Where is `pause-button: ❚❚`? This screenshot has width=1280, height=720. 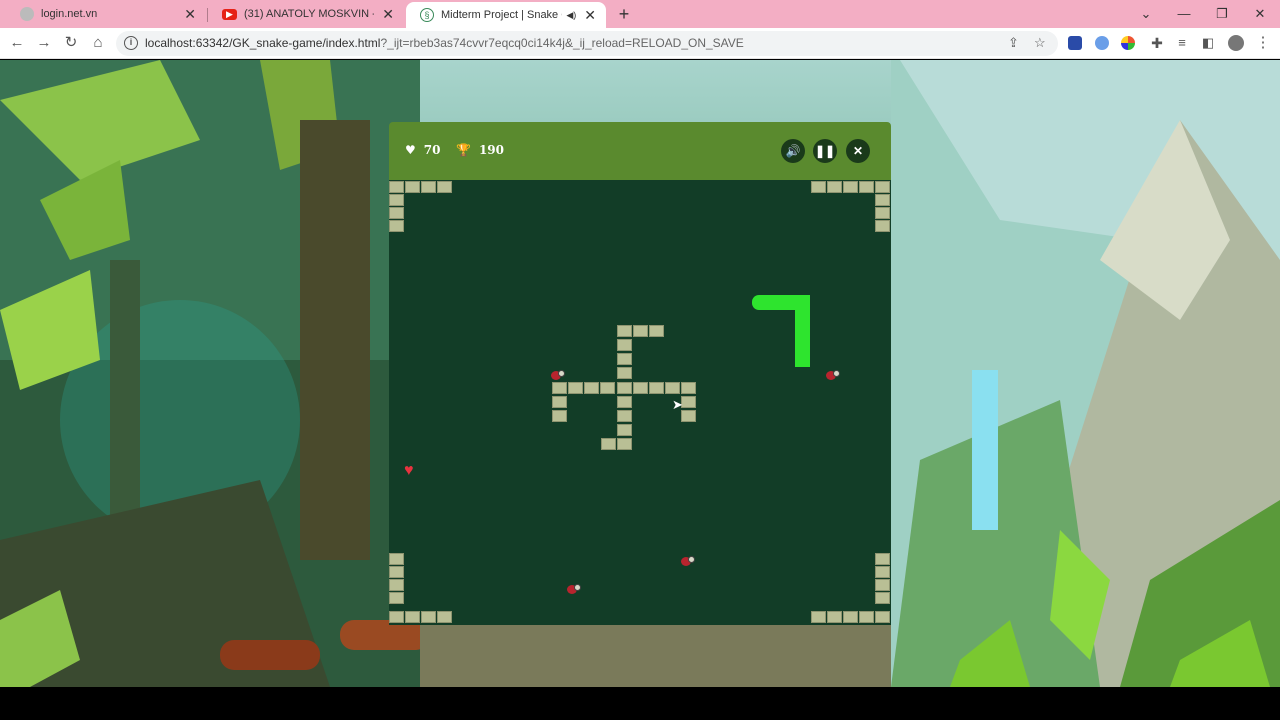 pause-button: ❚❚ is located at coordinates (825, 151).